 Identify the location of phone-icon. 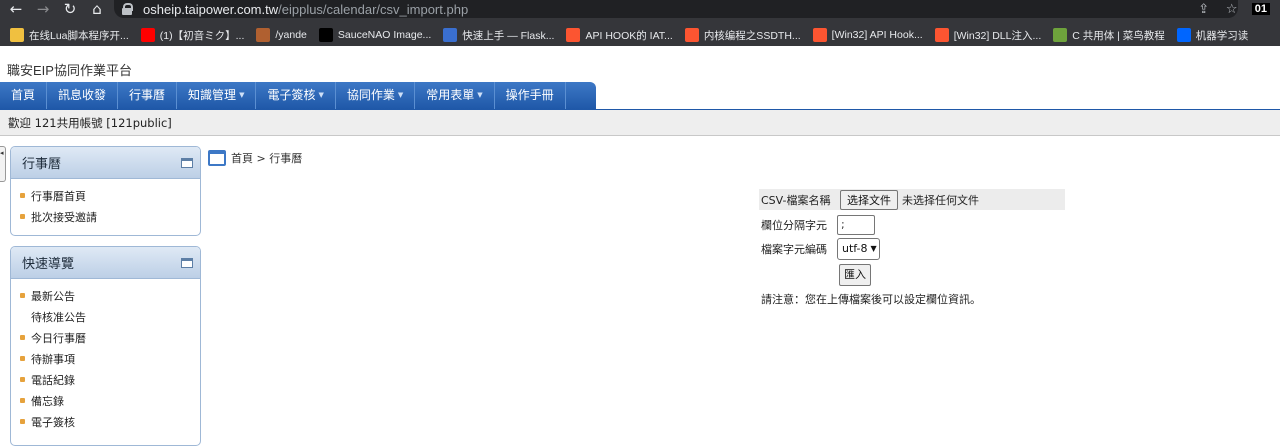
(450, 35).